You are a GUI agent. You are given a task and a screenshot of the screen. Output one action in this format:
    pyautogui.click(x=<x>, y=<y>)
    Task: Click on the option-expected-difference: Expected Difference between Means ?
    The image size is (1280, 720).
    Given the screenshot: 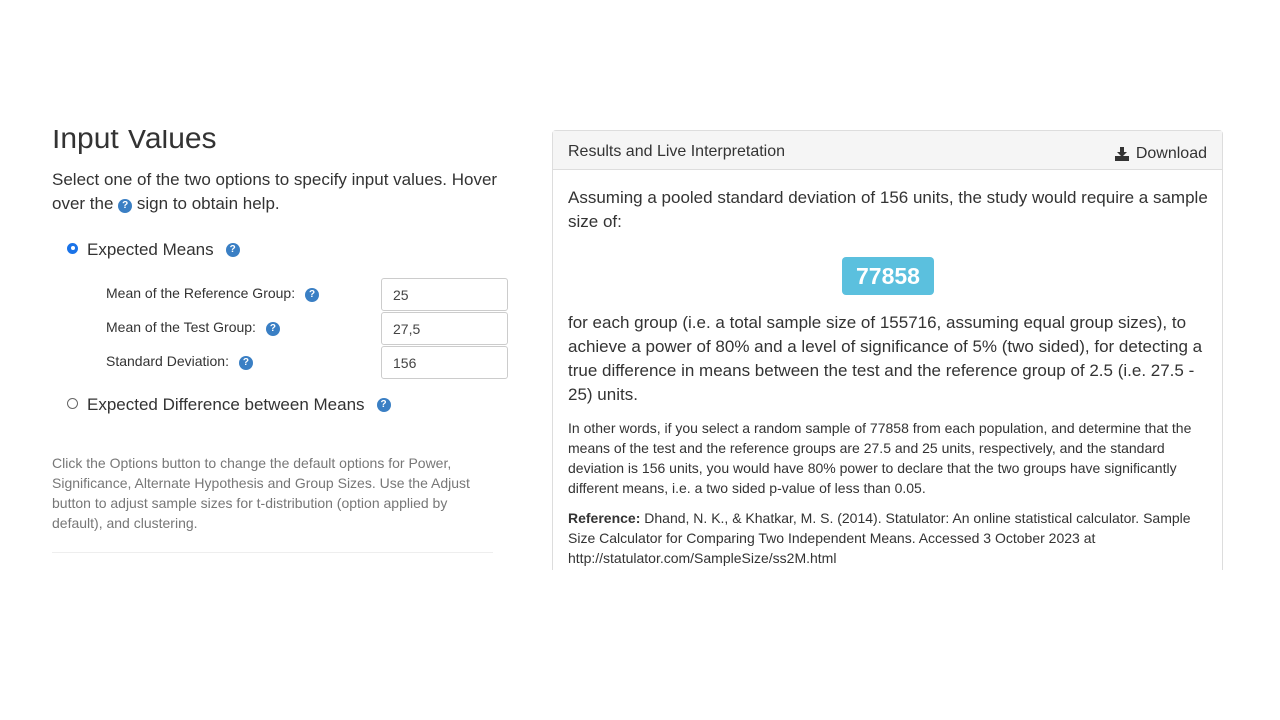 What is the action you would take?
    pyautogui.click(x=229, y=405)
    